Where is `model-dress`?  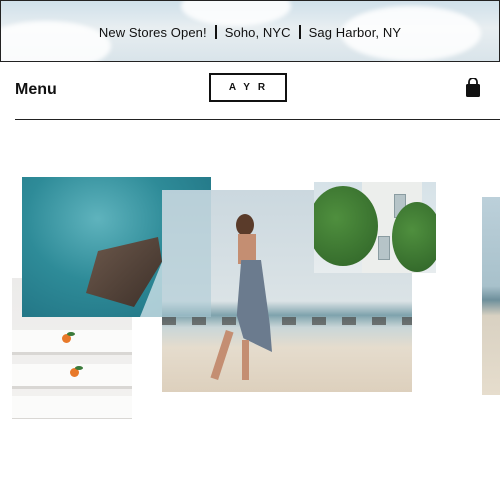 model-dress is located at coordinates (254, 306).